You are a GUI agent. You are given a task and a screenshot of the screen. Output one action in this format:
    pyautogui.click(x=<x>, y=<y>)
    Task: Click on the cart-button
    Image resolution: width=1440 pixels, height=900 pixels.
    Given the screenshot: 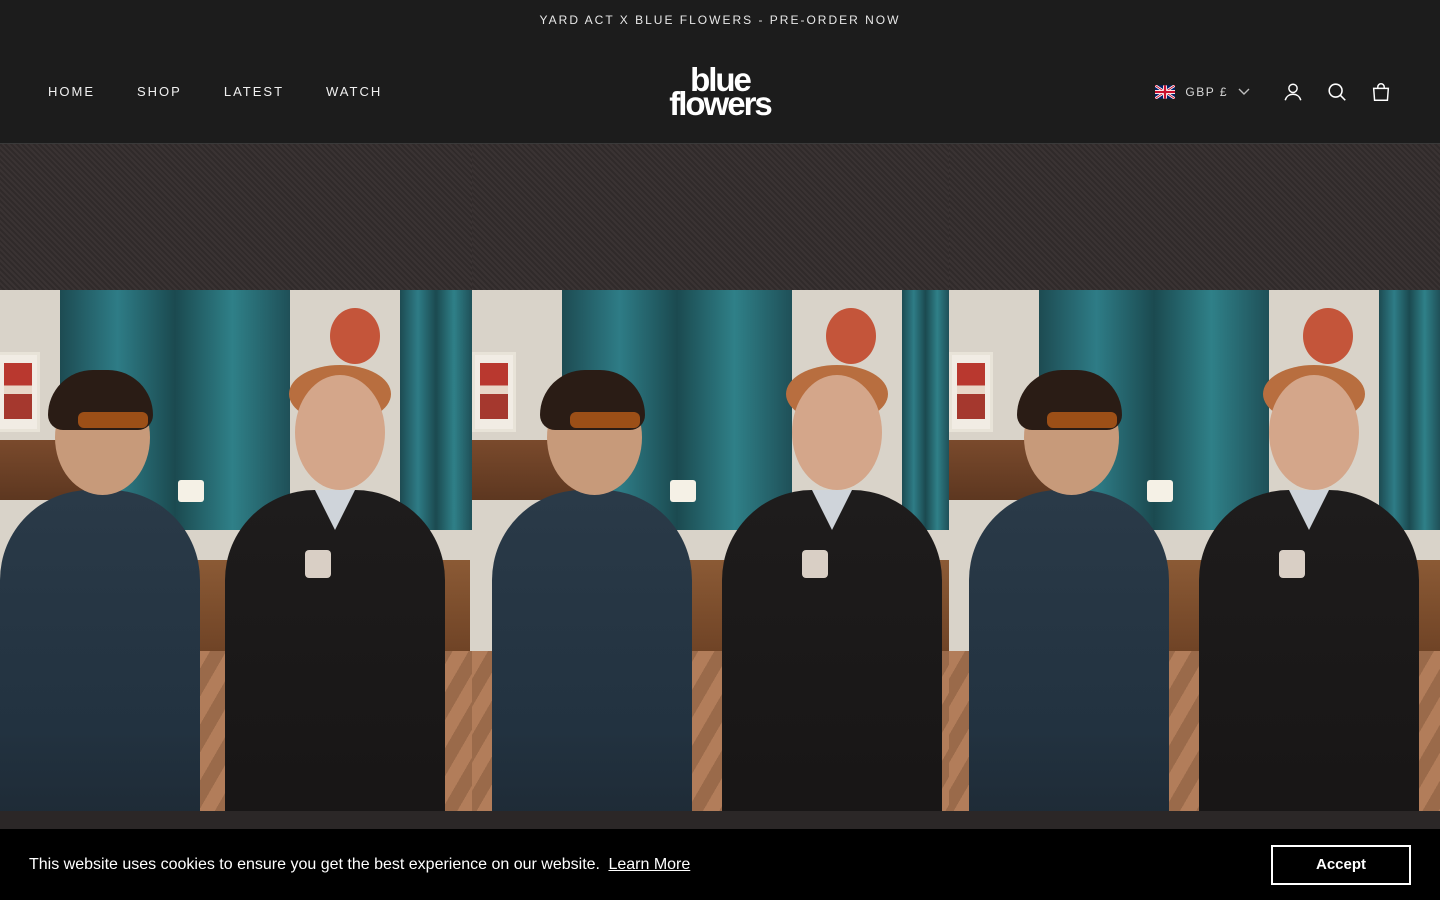 What is the action you would take?
    pyautogui.click(x=1381, y=92)
    